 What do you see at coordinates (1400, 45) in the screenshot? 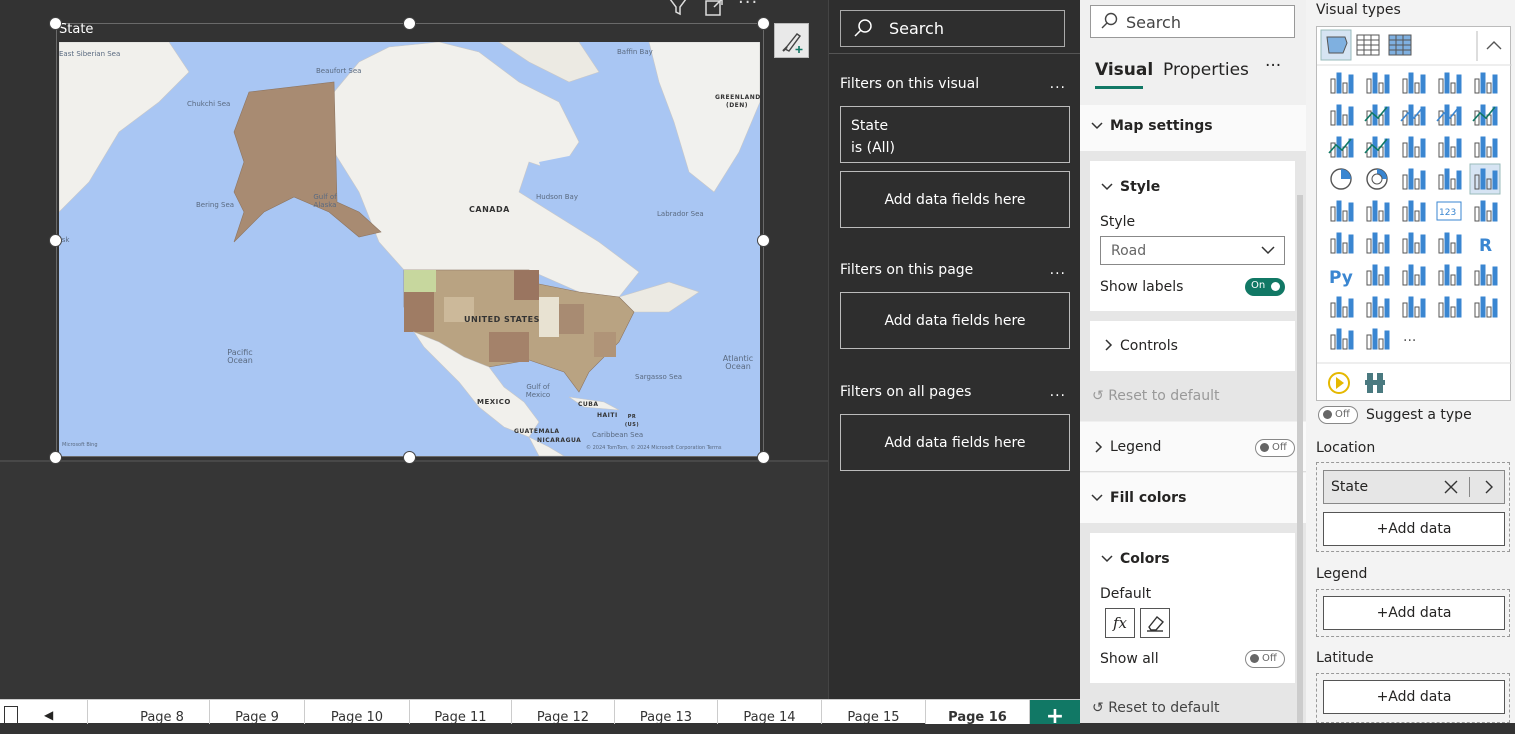
I see `matrix-view-icon` at bounding box center [1400, 45].